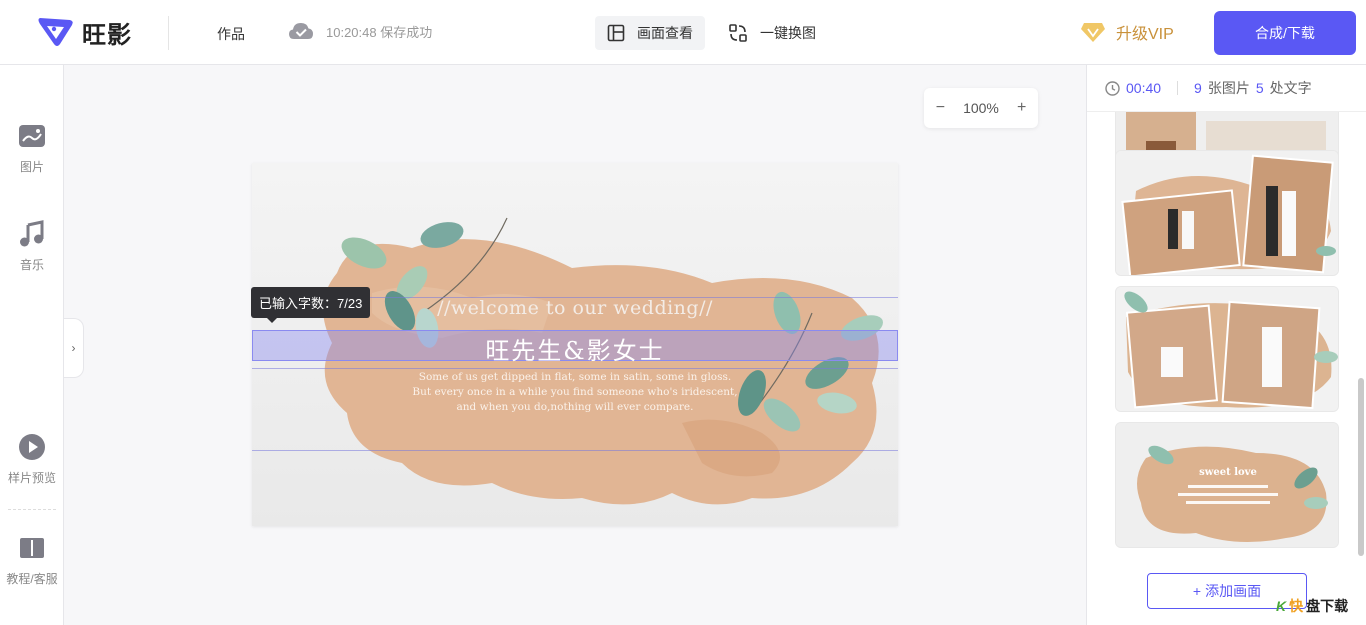  I want to click on play-icon, so click(32, 447).